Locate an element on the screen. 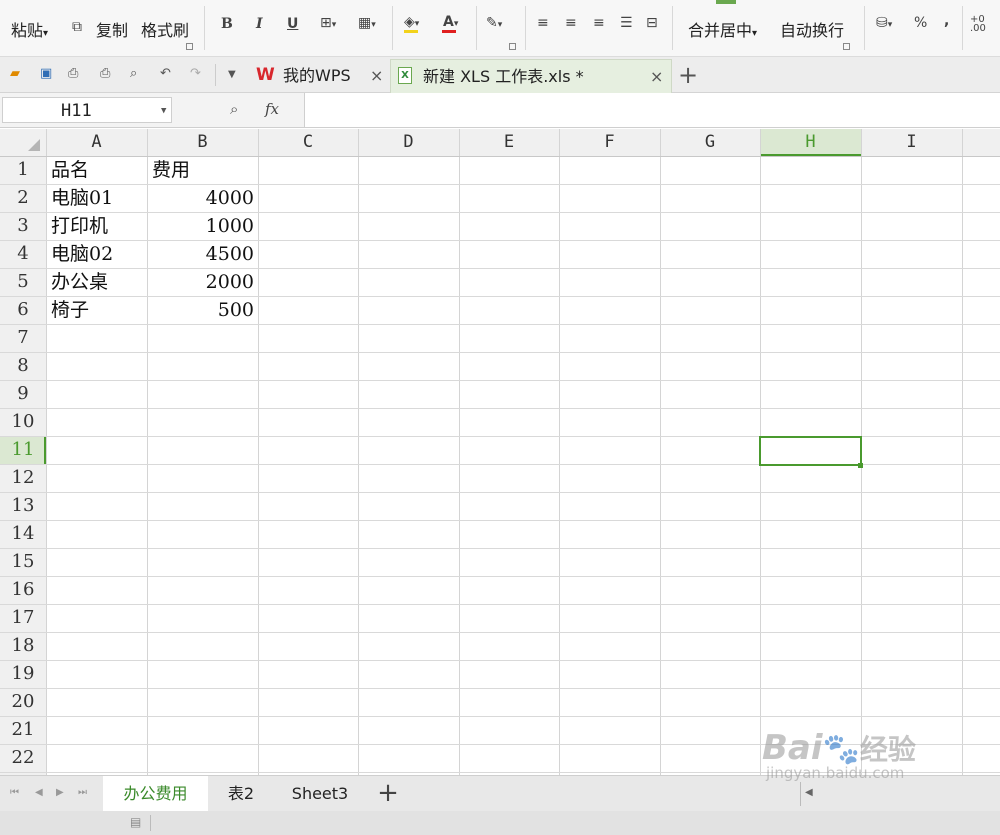  row-header-8: 8 is located at coordinates (23, 366).